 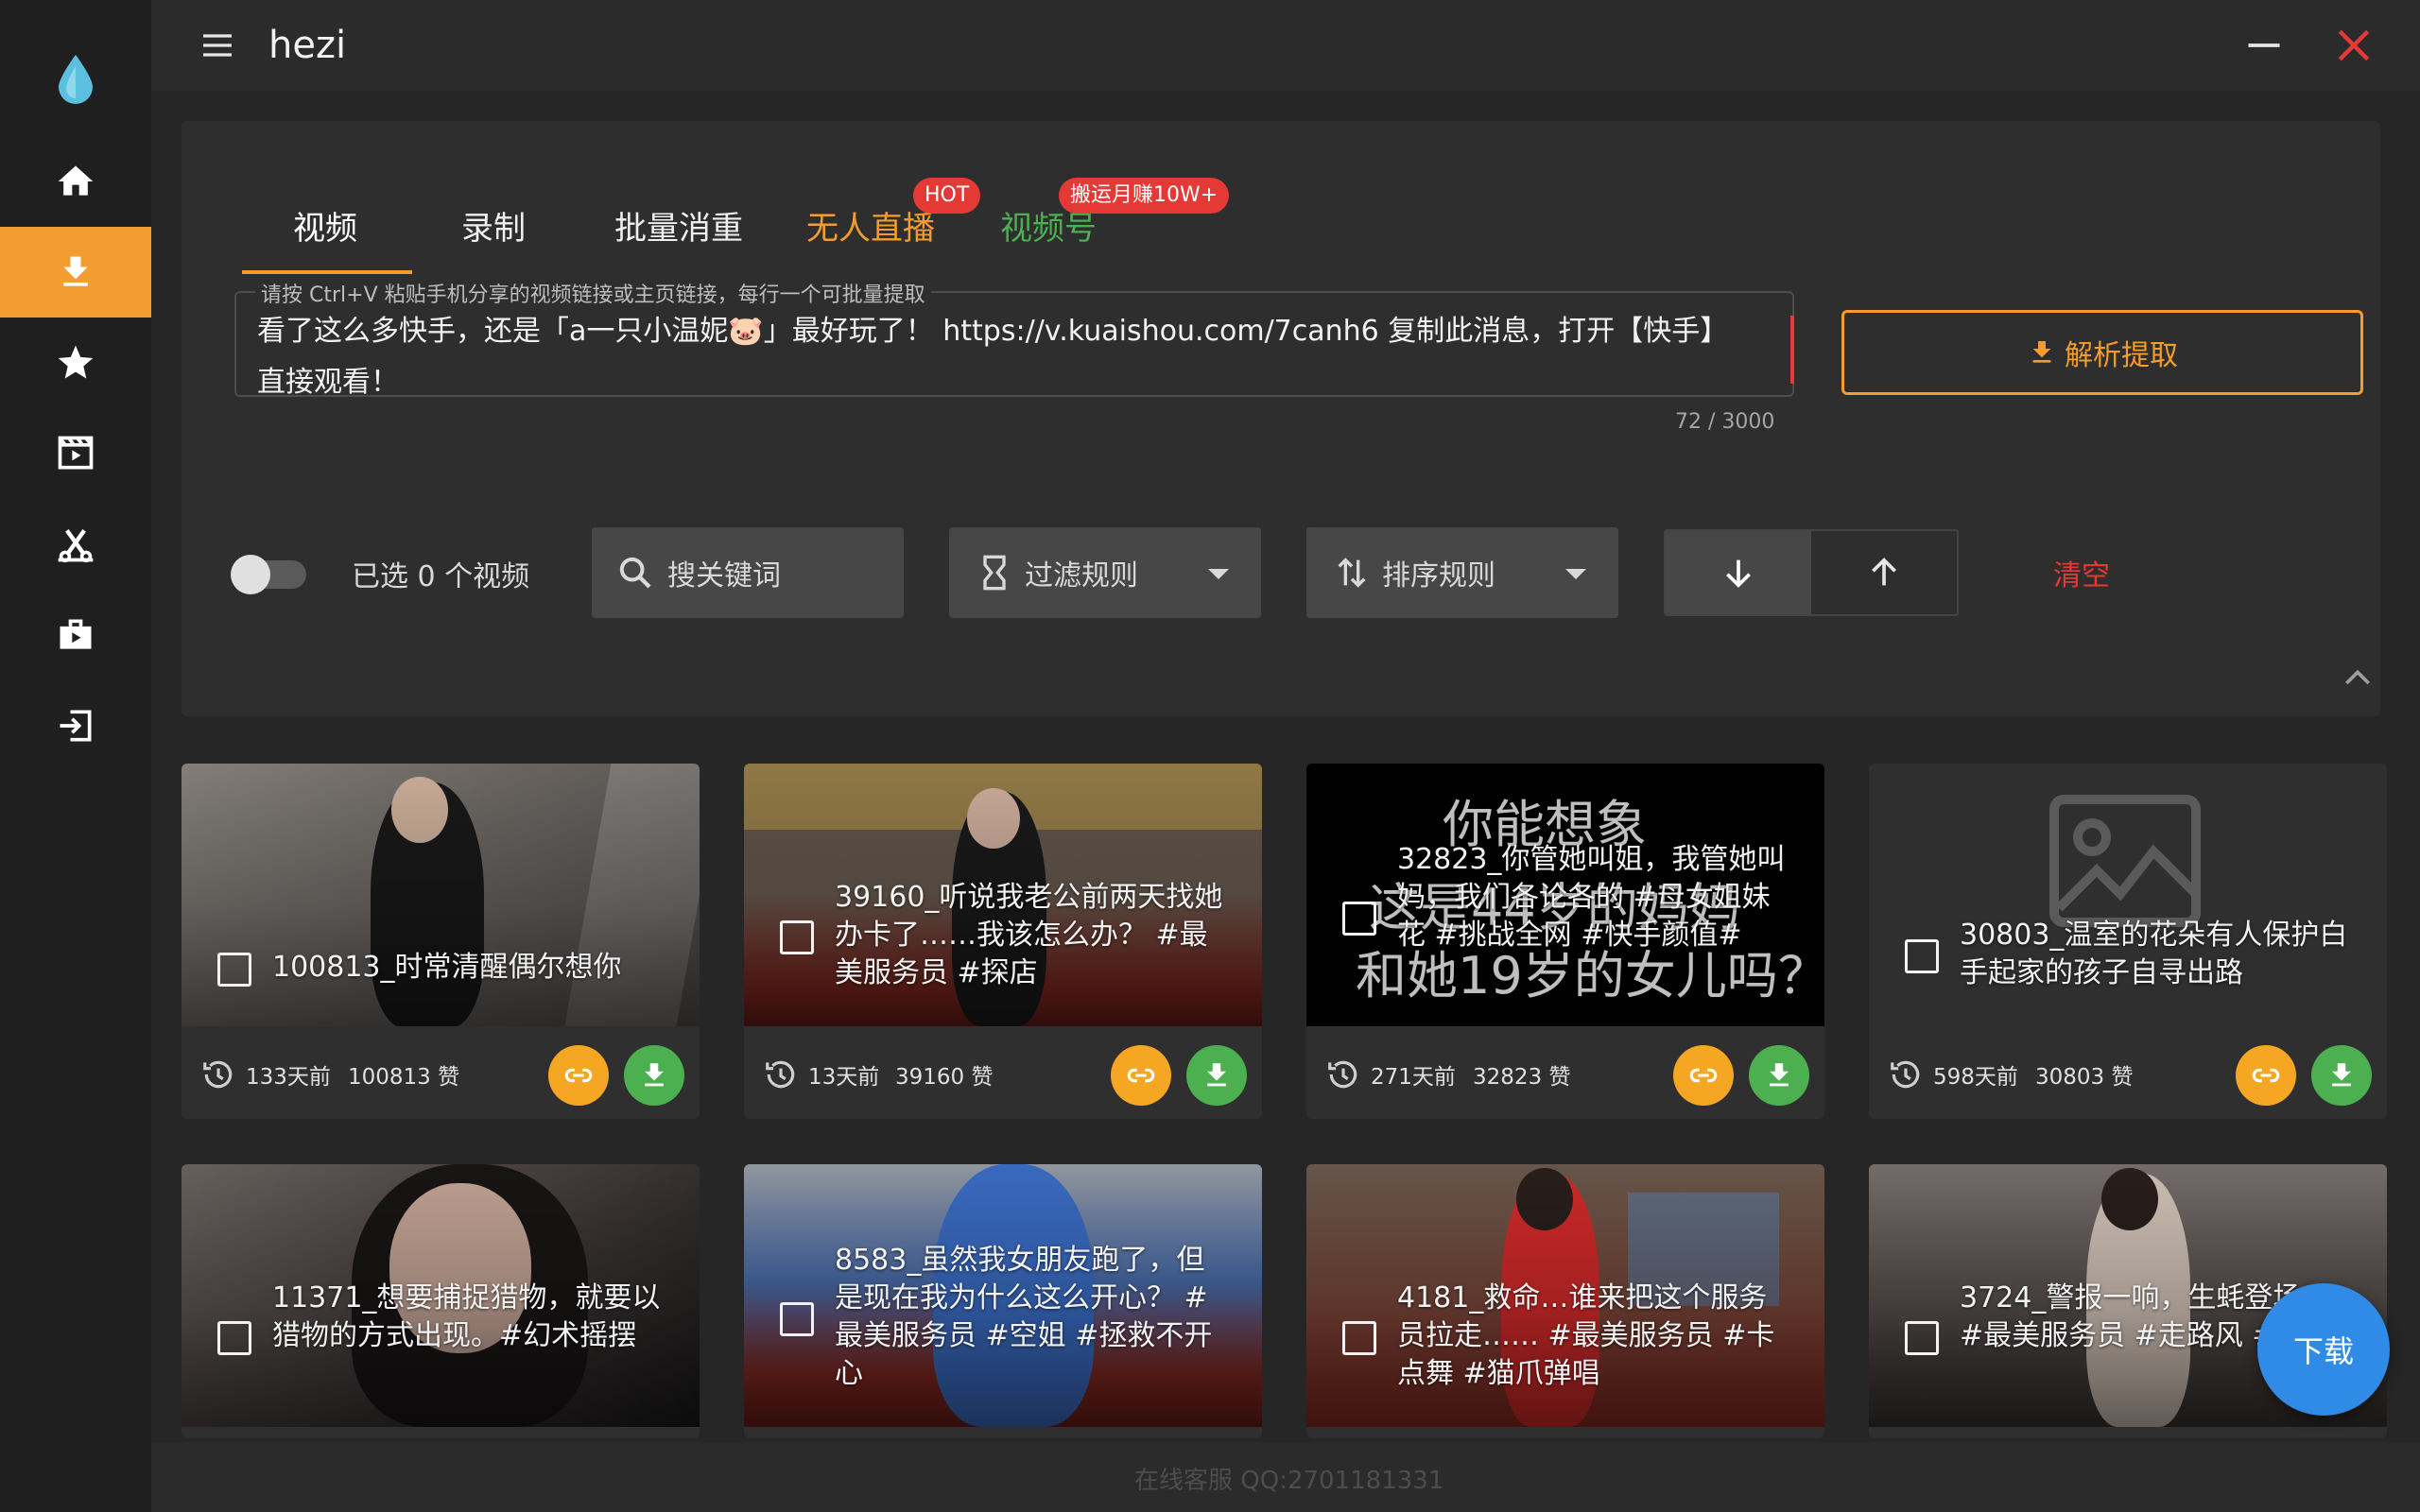 I want to click on card-likes: 32823 赞, so click(x=1522, y=1077).